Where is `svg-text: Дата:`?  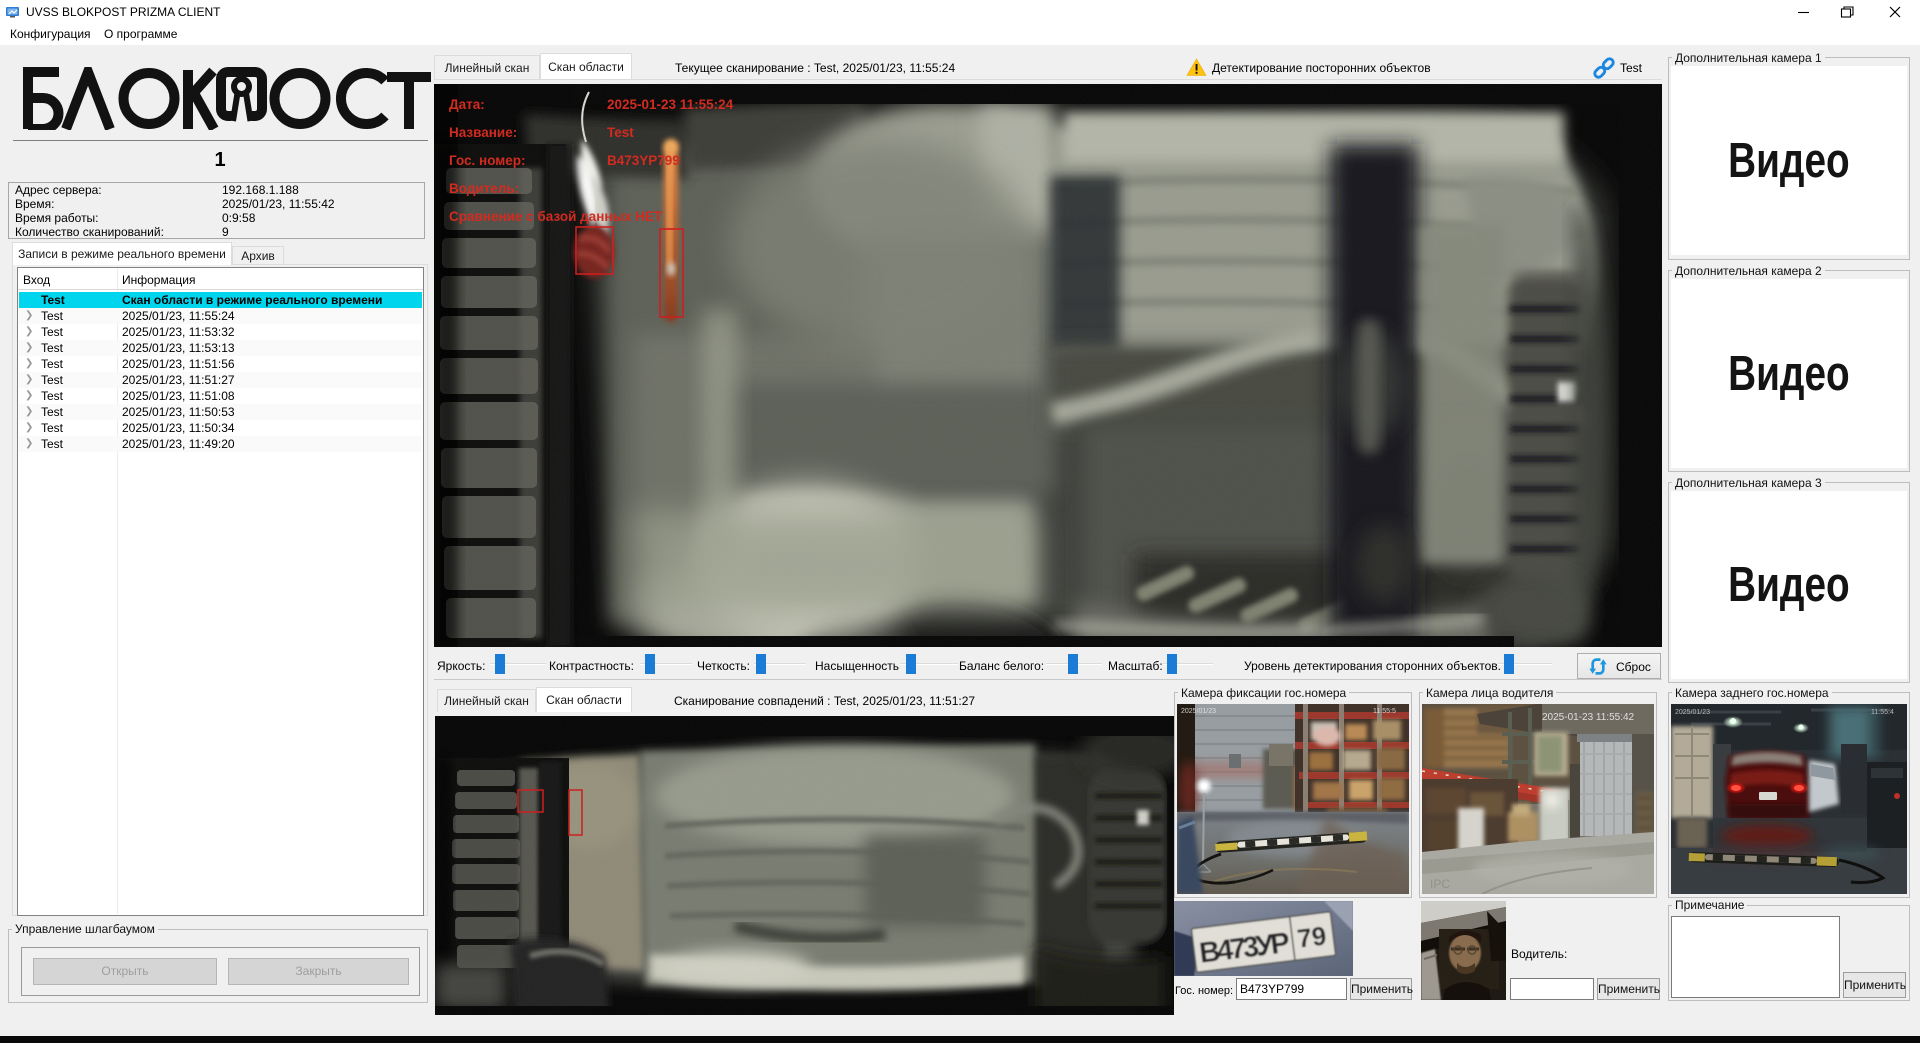 svg-text: Дата: is located at coordinates (467, 104).